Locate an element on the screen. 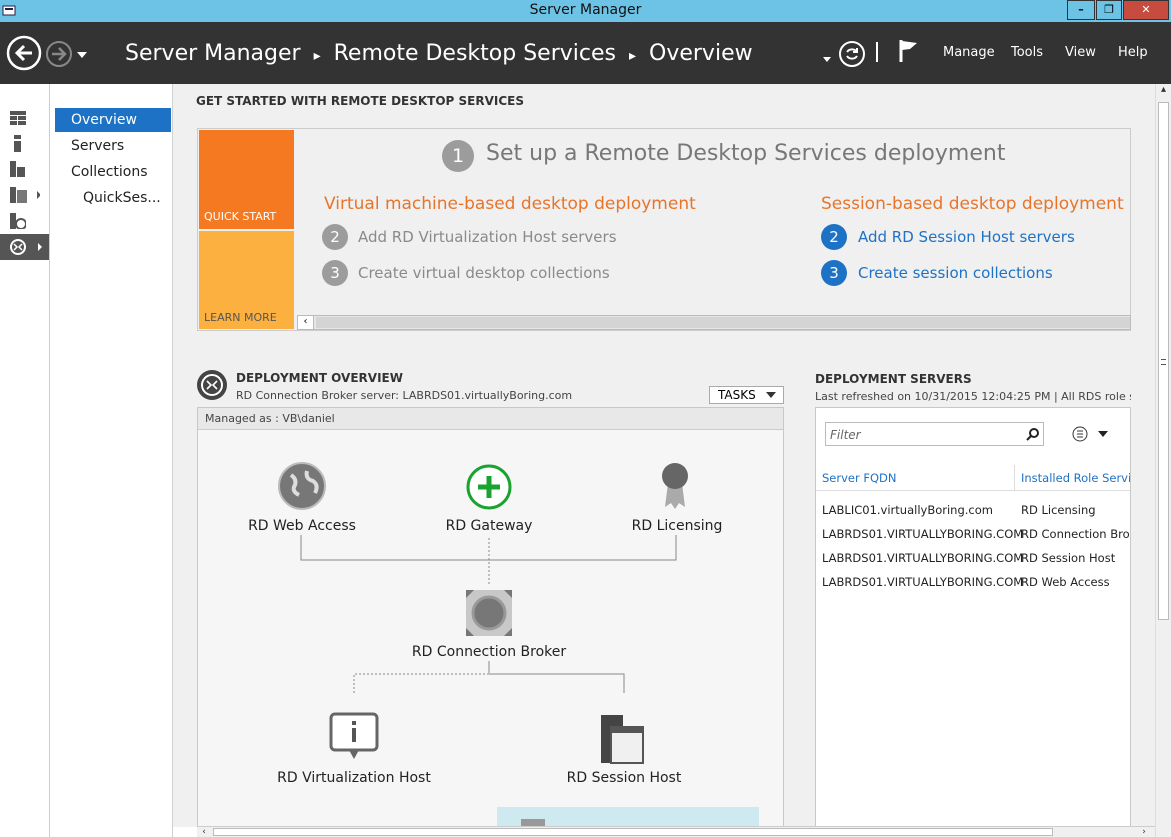 This screenshot has width=1171, height=837. menu-tools: Tools is located at coordinates (1027, 52).